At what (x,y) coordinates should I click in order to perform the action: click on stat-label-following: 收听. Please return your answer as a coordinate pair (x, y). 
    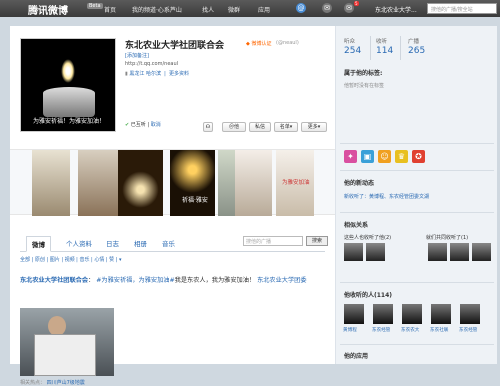
    Looking at the image, I should click on (382, 42).